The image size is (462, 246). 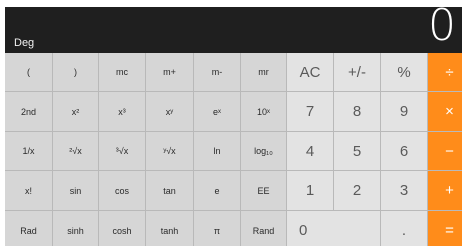 I want to click on square-key: x², so click(x=75, y=111).